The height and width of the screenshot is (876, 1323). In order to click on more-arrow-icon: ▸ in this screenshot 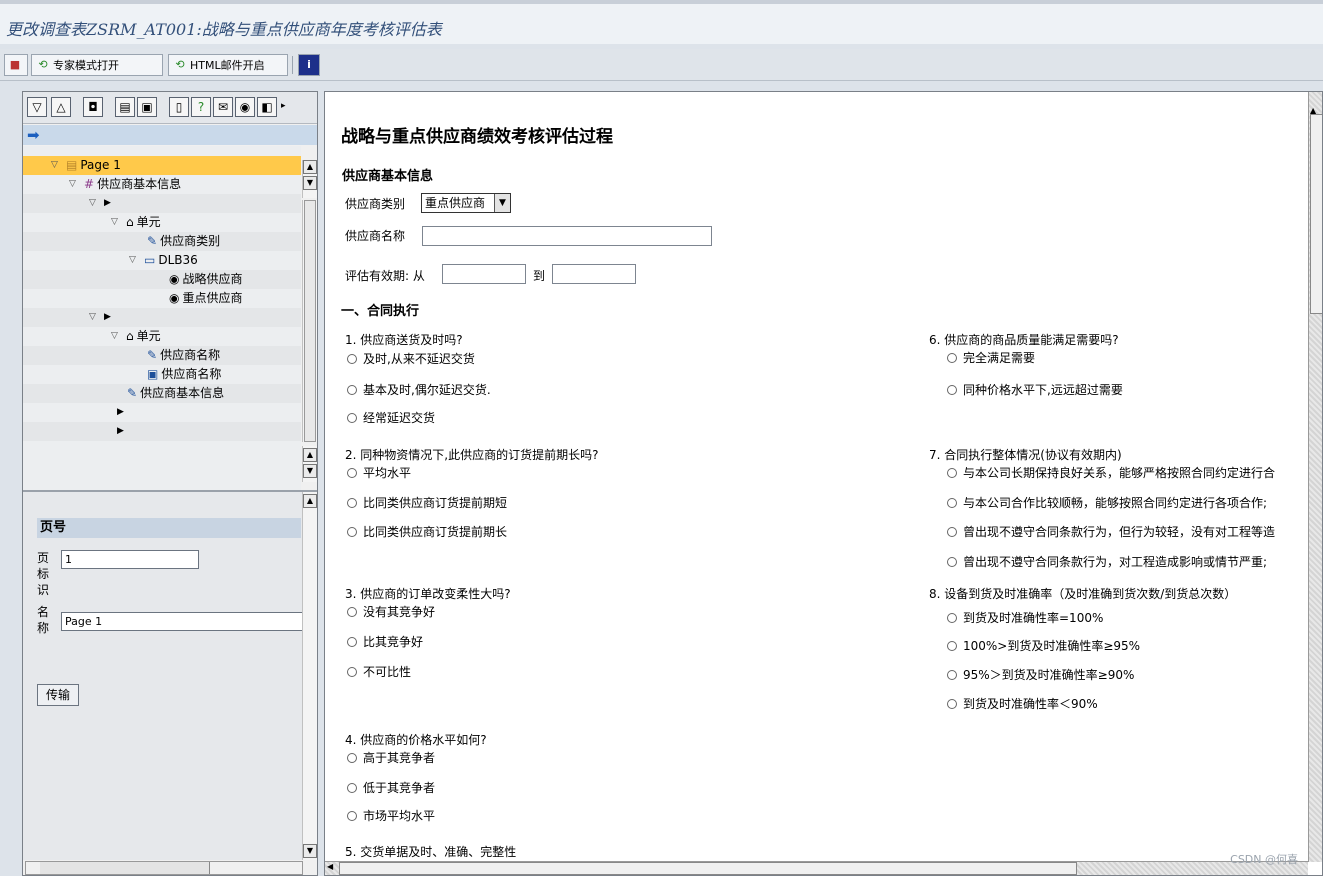, I will do `click(283, 106)`.